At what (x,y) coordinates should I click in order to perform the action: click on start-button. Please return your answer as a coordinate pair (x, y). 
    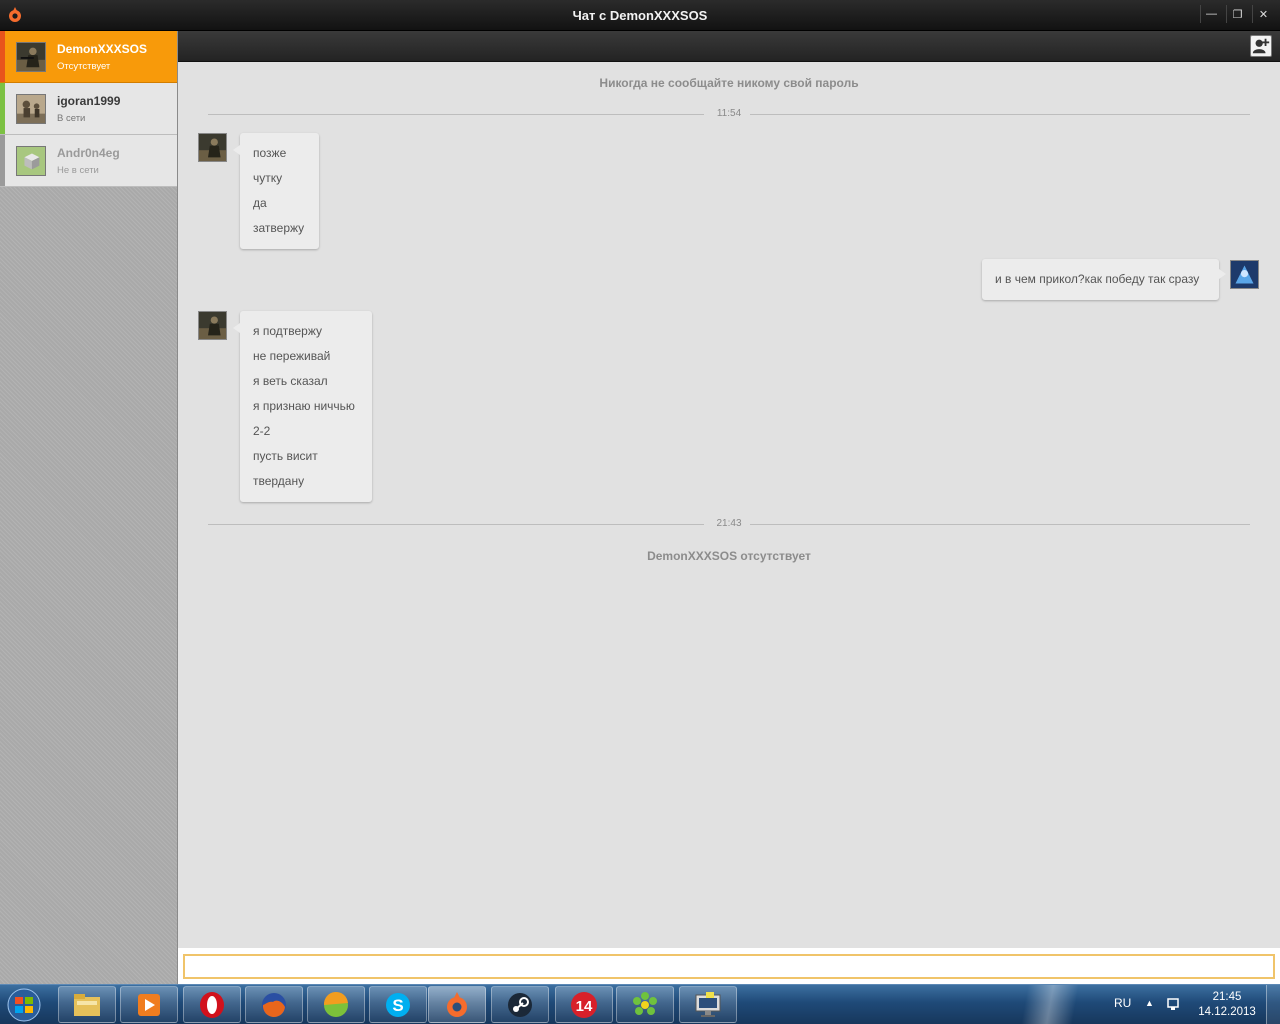
    Looking at the image, I should click on (24, 1005).